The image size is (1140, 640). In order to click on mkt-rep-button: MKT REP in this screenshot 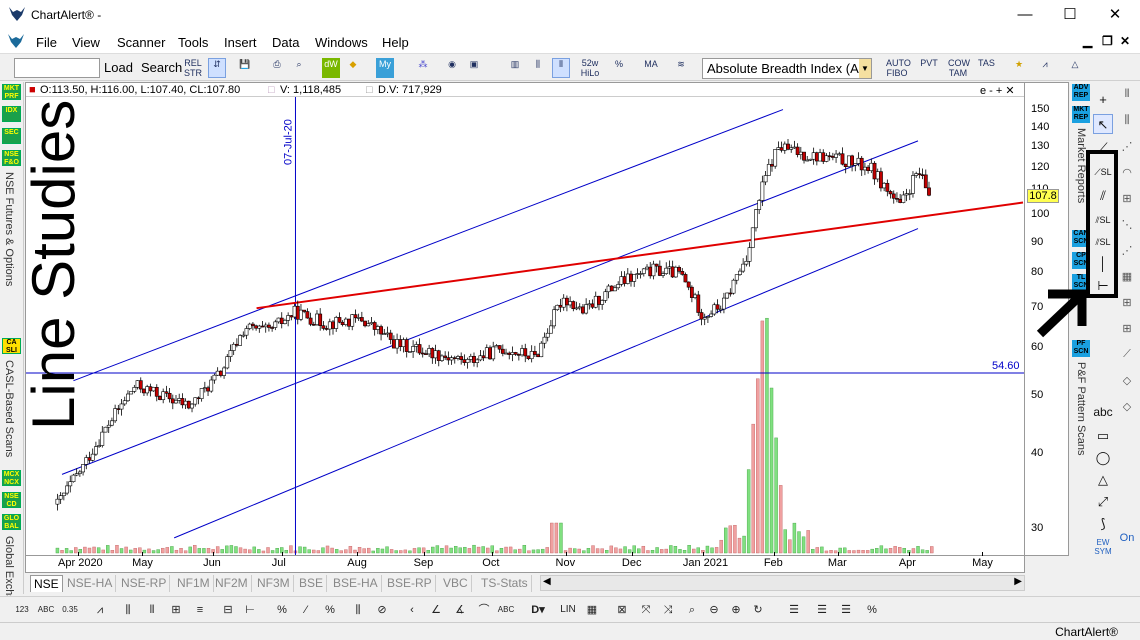, I will do `click(1081, 114)`.